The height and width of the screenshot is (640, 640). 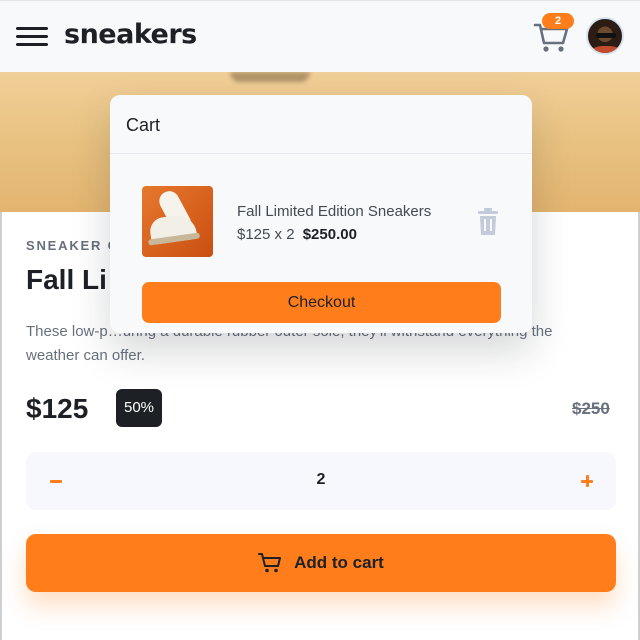 I want to click on checkout-button: Checkout, so click(x=321, y=302).